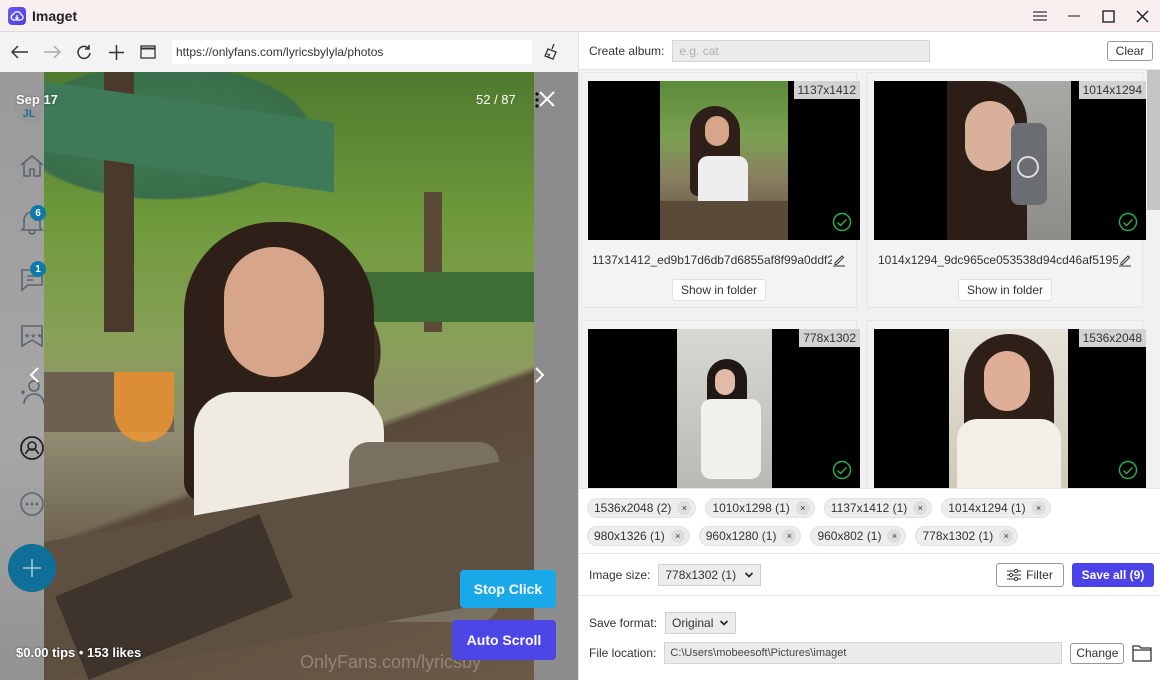 Image resolution: width=1160 pixels, height=680 pixels. I want to click on size-chip: 1137x1412 (1) ×, so click(878, 508).